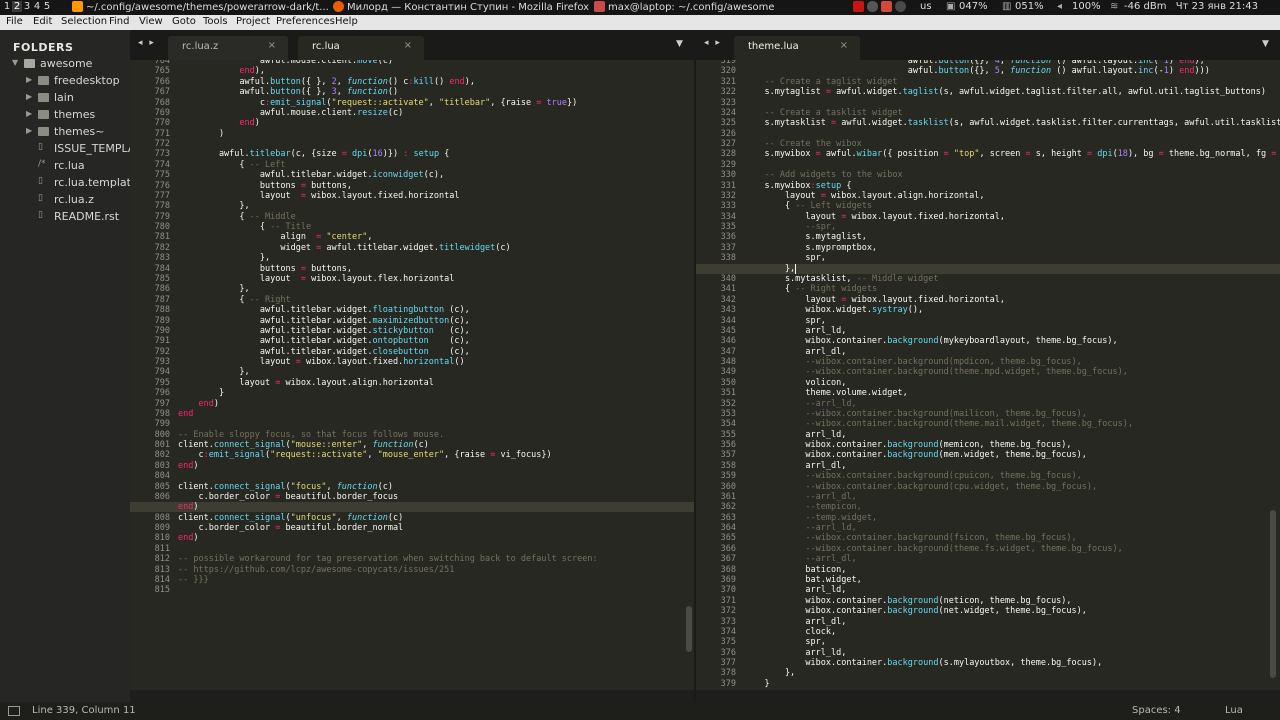 The height and width of the screenshot is (720, 1280). I want to click on line-number: 770, so click(162, 123).